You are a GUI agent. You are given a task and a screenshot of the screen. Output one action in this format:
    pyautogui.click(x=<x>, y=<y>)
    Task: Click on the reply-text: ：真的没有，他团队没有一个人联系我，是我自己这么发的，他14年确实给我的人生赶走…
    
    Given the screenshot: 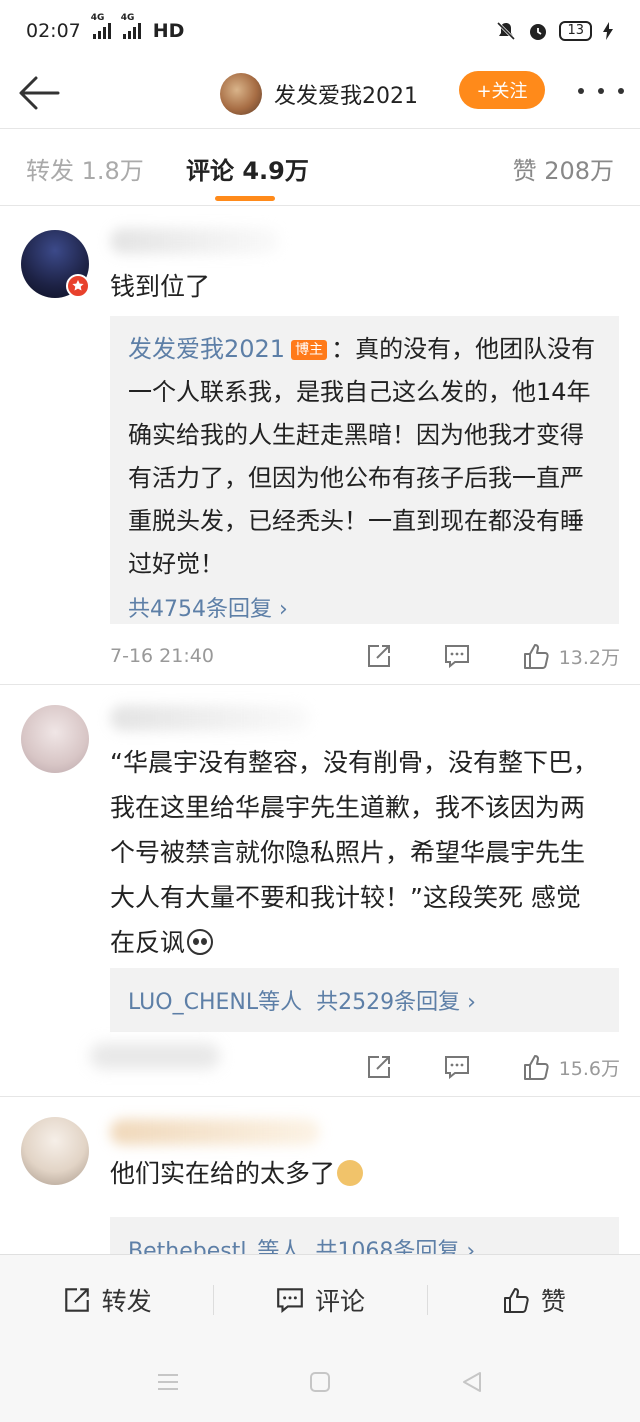 What is the action you would take?
    pyautogui.click(x=362, y=456)
    